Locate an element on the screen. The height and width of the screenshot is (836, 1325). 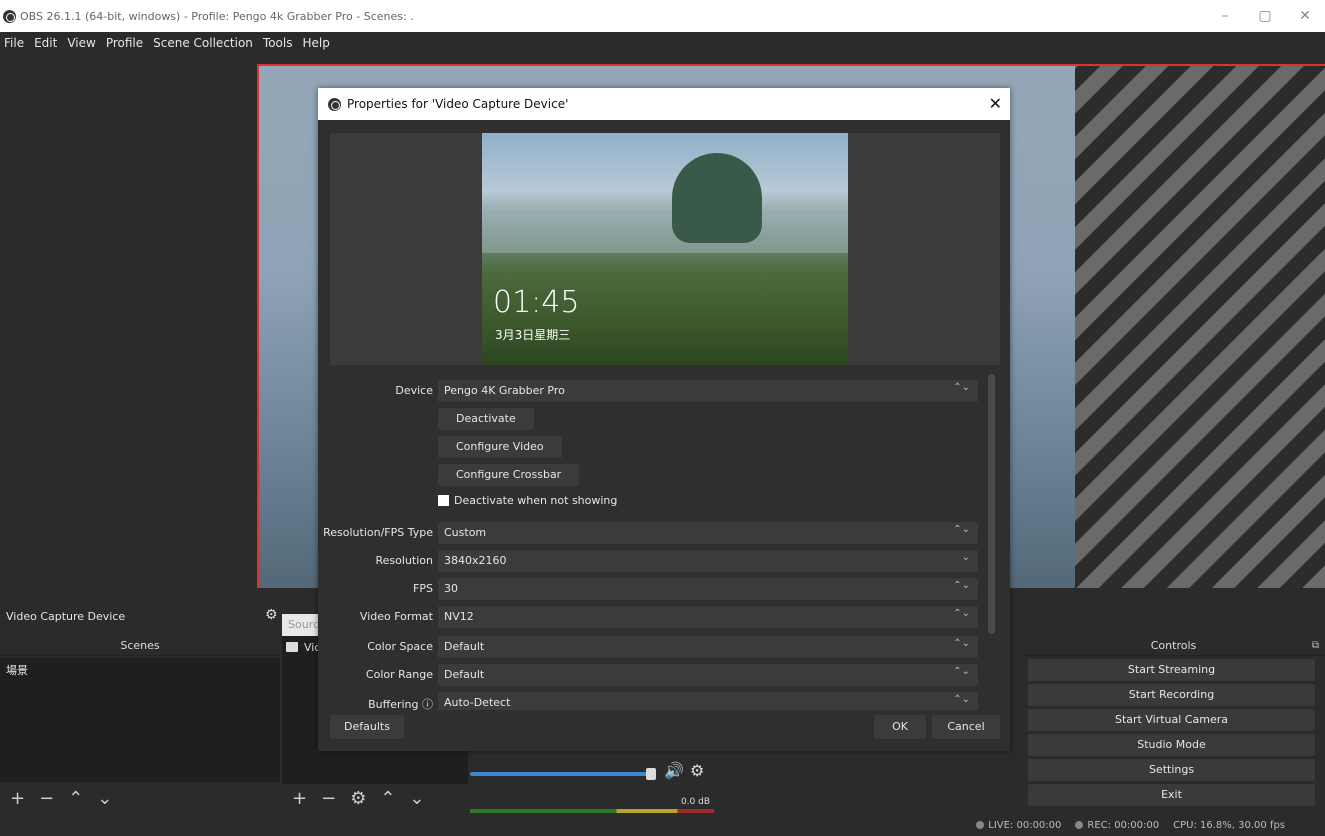
color-range-value: Default is located at coordinates (464, 674).